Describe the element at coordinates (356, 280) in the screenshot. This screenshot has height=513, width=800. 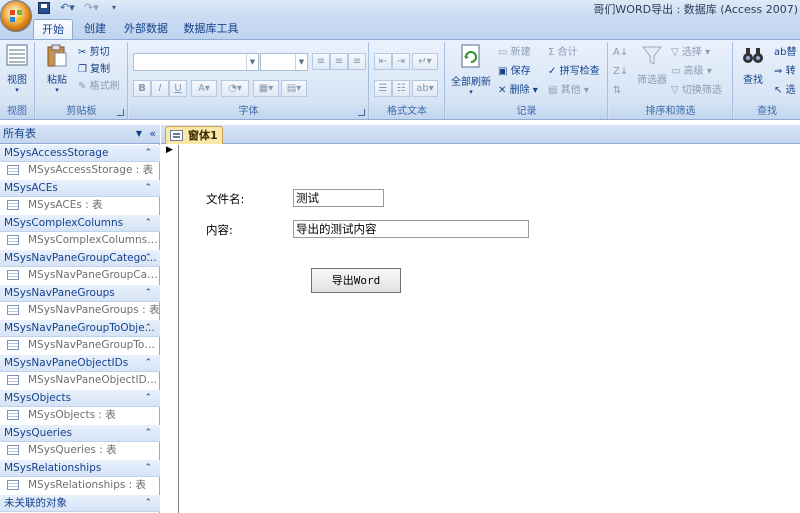
I see `export-word-button: 导出Word` at that location.